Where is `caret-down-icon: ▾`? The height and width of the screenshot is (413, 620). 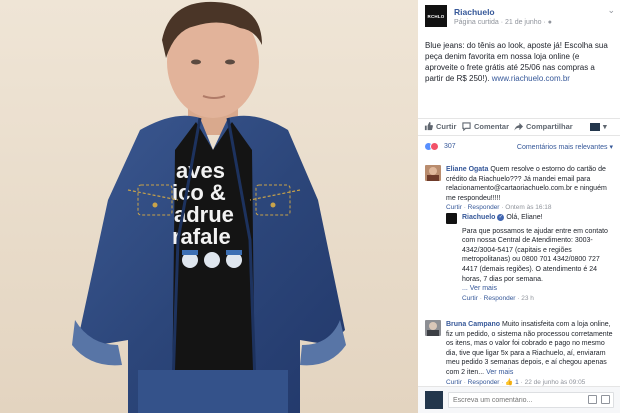 caret-down-icon: ▾ is located at coordinates (605, 126).